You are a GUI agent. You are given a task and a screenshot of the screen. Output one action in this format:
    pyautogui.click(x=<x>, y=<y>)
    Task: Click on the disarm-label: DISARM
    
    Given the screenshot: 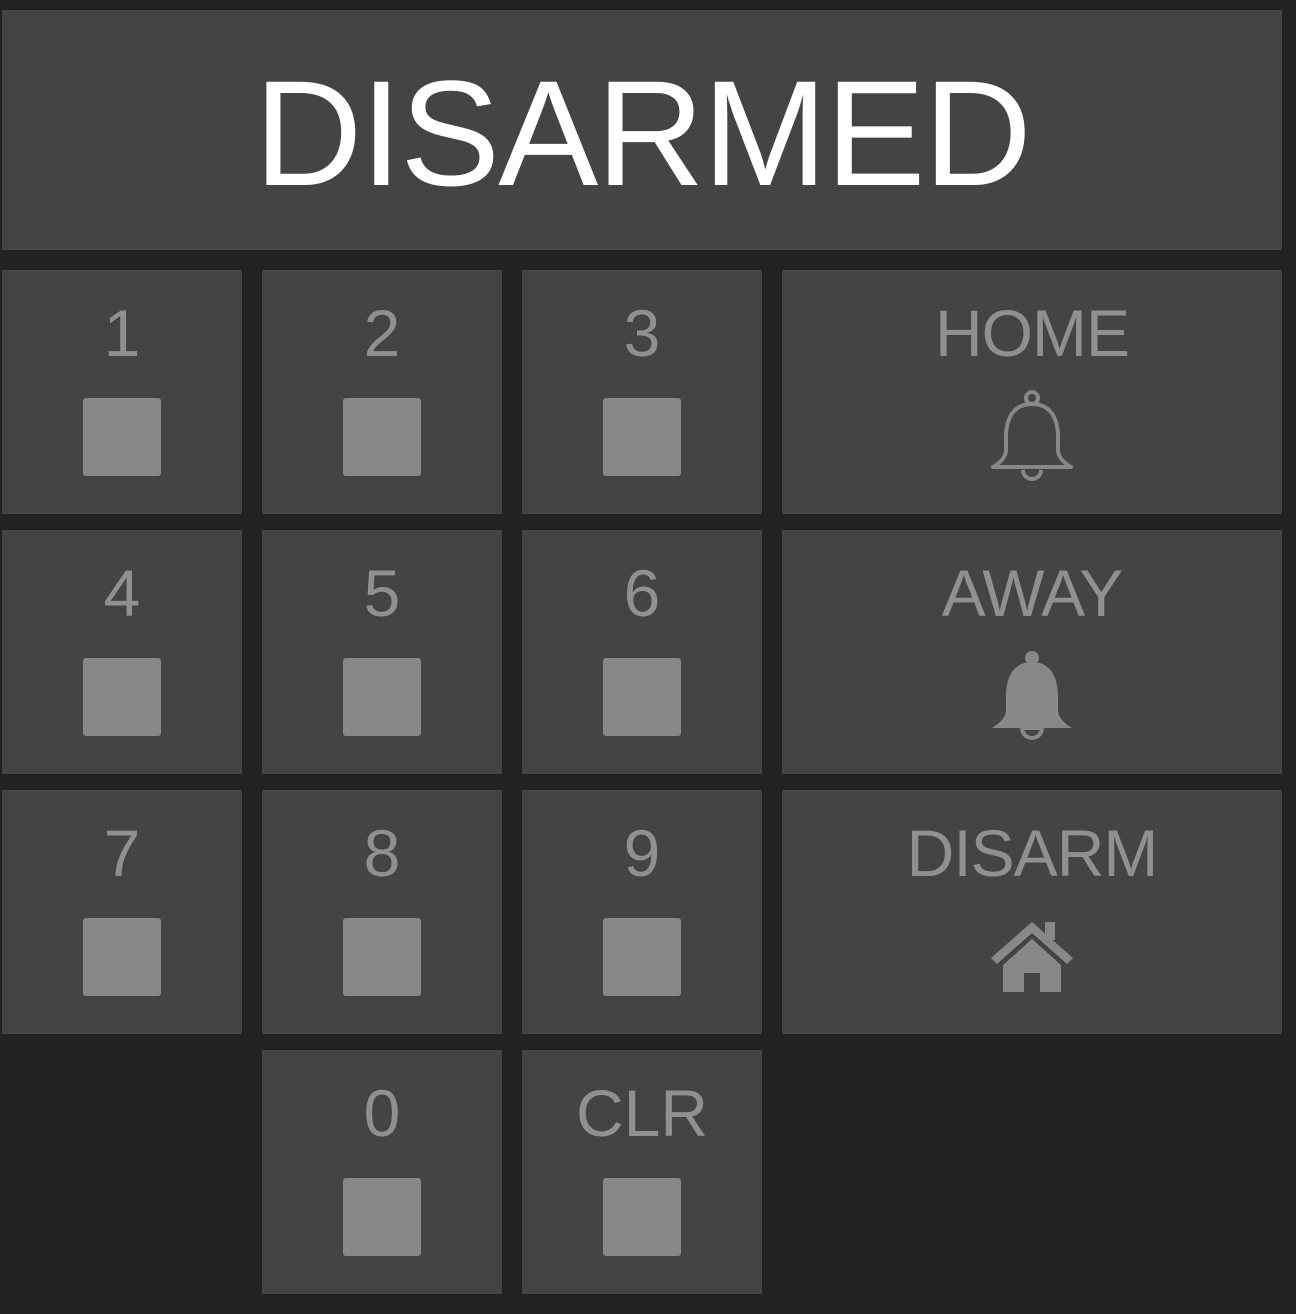 What is the action you would take?
    pyautogui.click(x=1032, y=853)
    